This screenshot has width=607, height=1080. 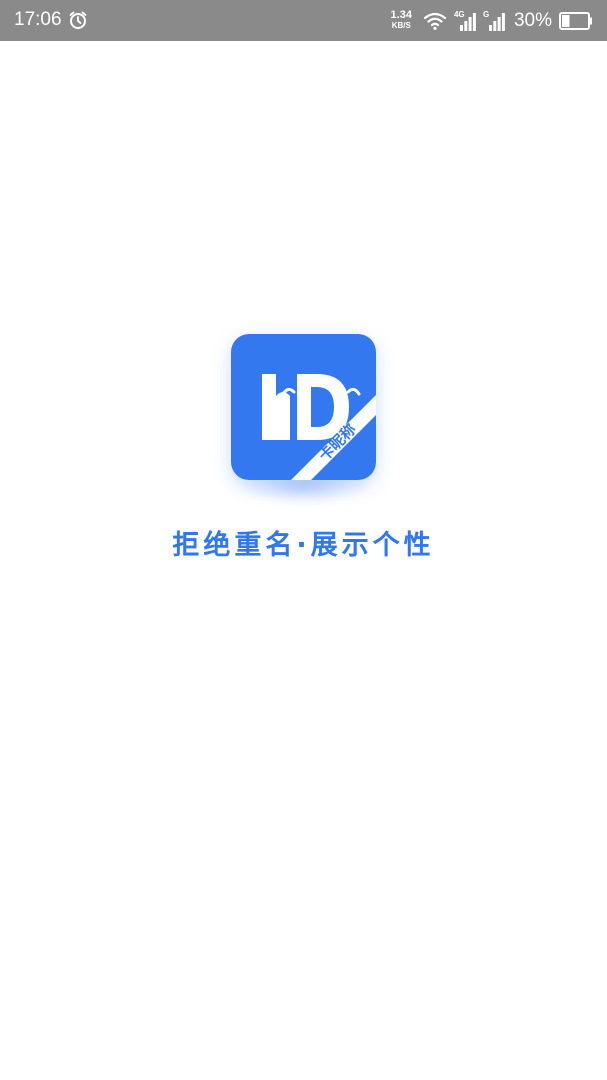 What do you see at coordinates (78, 20) in the screenshot?
I see `alarm-icon` at bounding box center [78, 20].